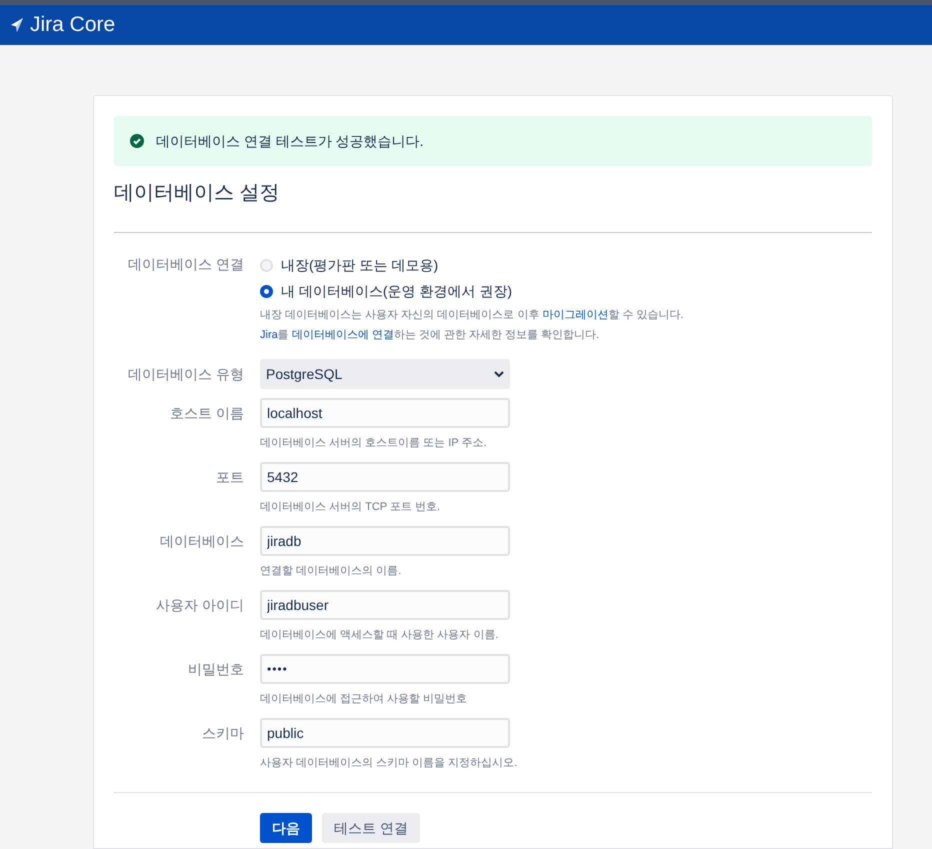 Image resolution: width=932 pixels, height=849 pixels. Describe the element at coordinates (200, 605) in the screenshot. I see `field-label: 사용자 아이디` at that location.